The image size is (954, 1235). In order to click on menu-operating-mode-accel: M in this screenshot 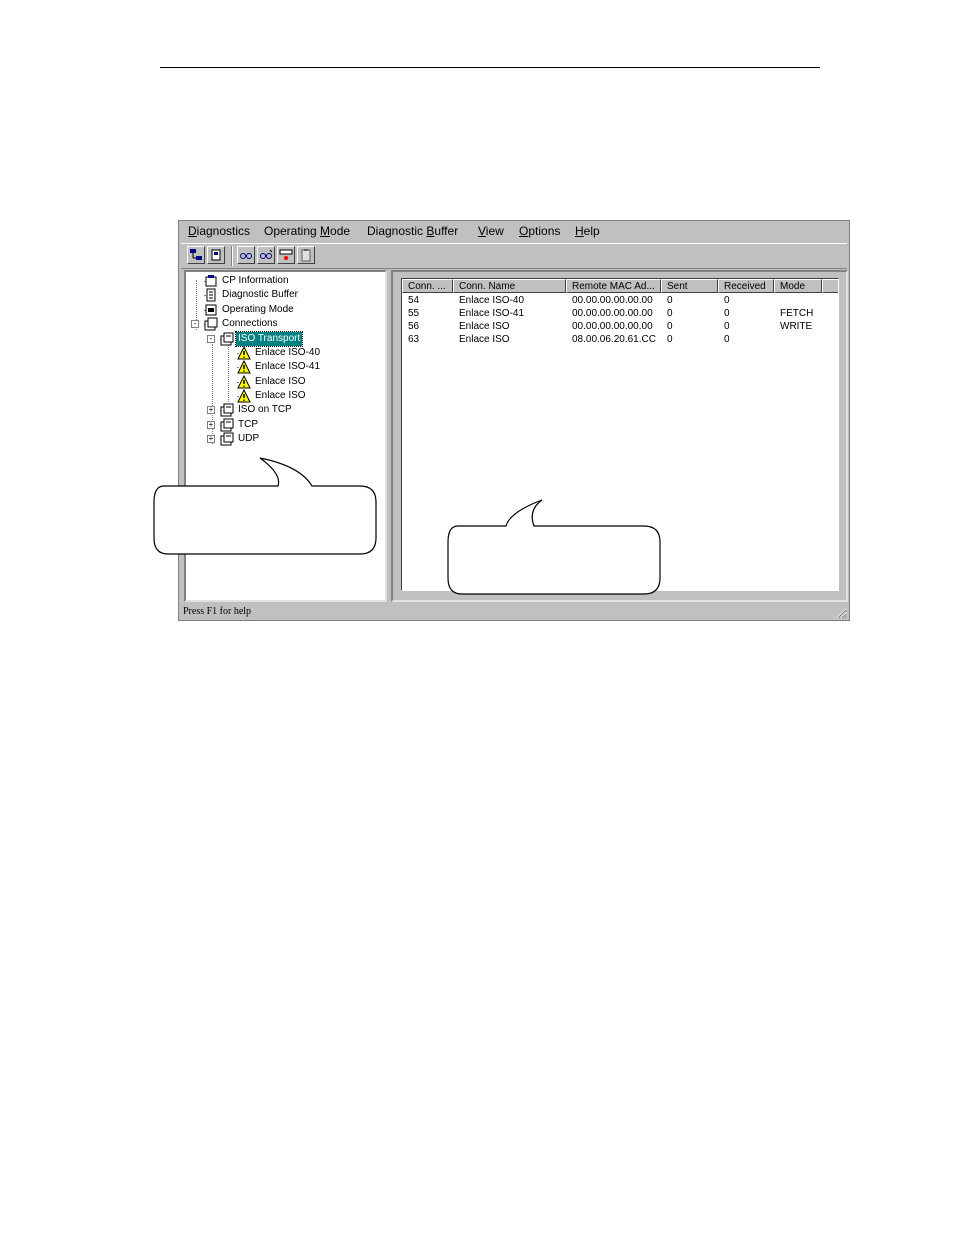, I will do `click(325, 231)`.